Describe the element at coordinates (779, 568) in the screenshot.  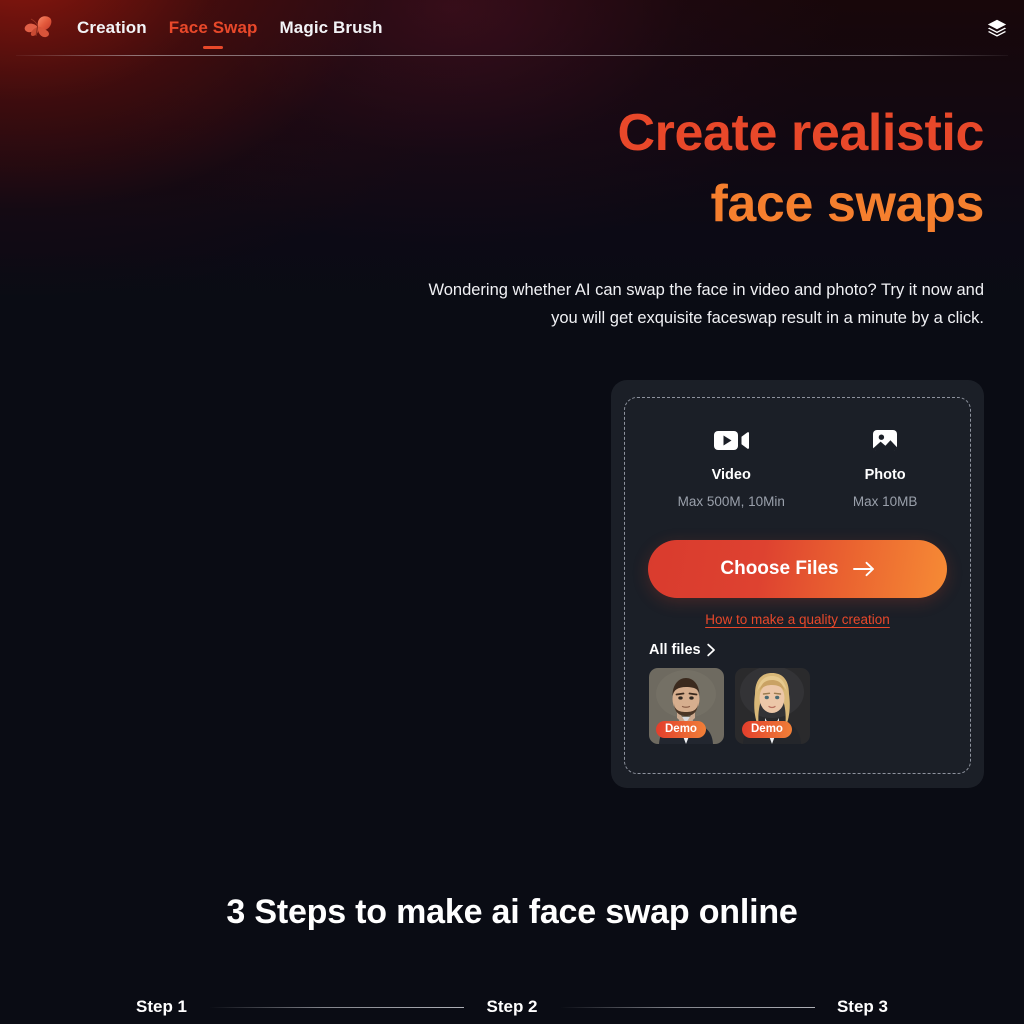
I see `choose-files-label: Choose Files` at that location.